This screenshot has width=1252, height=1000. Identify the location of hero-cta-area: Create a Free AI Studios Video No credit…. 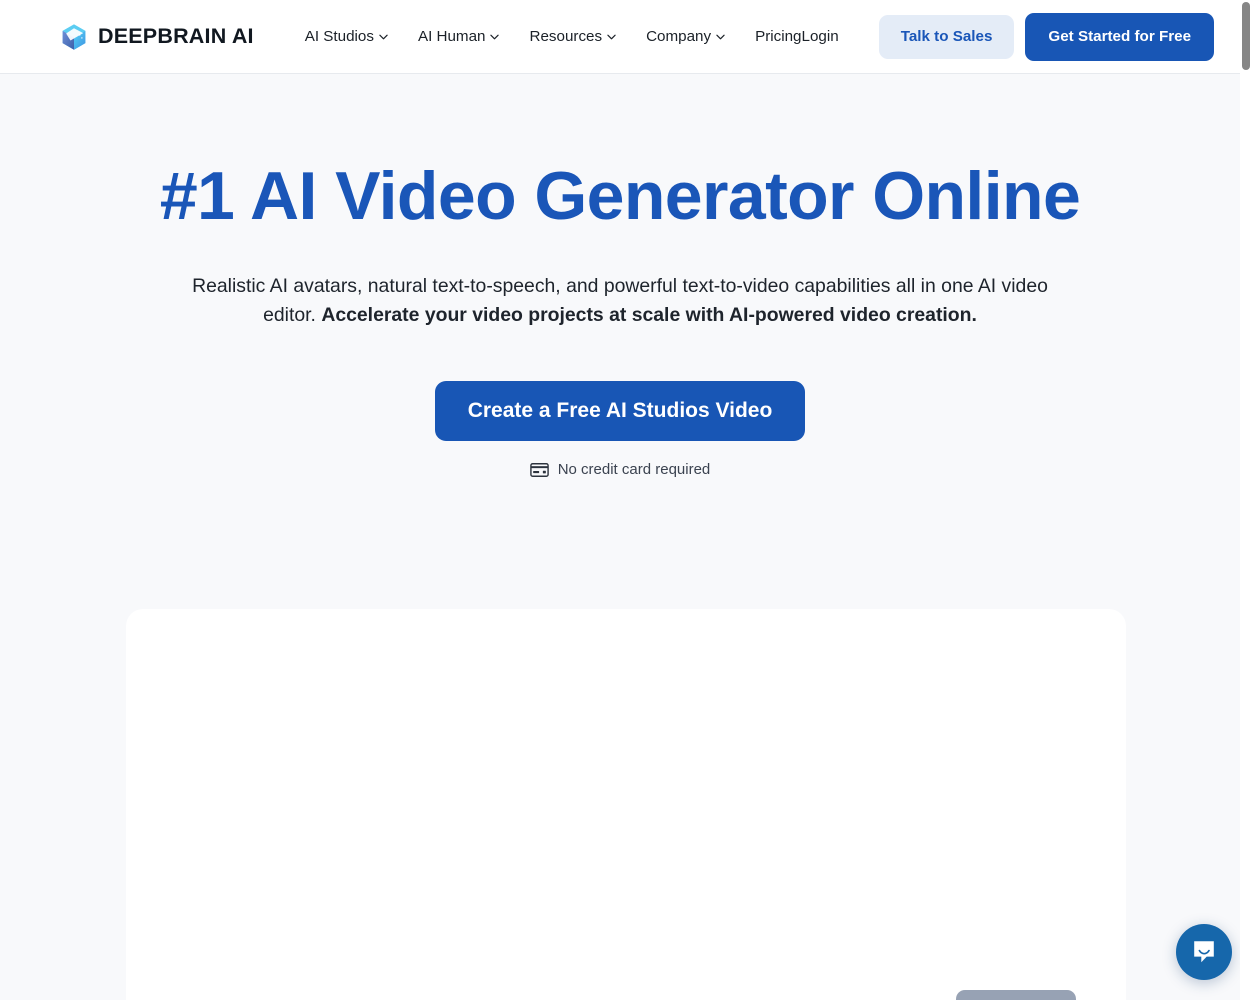
(620, 429).